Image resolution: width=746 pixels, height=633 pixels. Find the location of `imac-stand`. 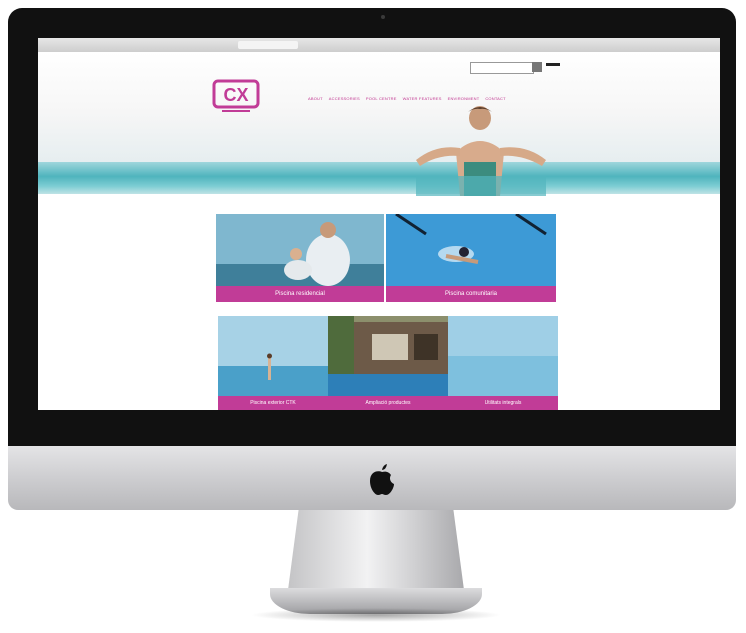

imac-stand is located at coordinates (376, 550).